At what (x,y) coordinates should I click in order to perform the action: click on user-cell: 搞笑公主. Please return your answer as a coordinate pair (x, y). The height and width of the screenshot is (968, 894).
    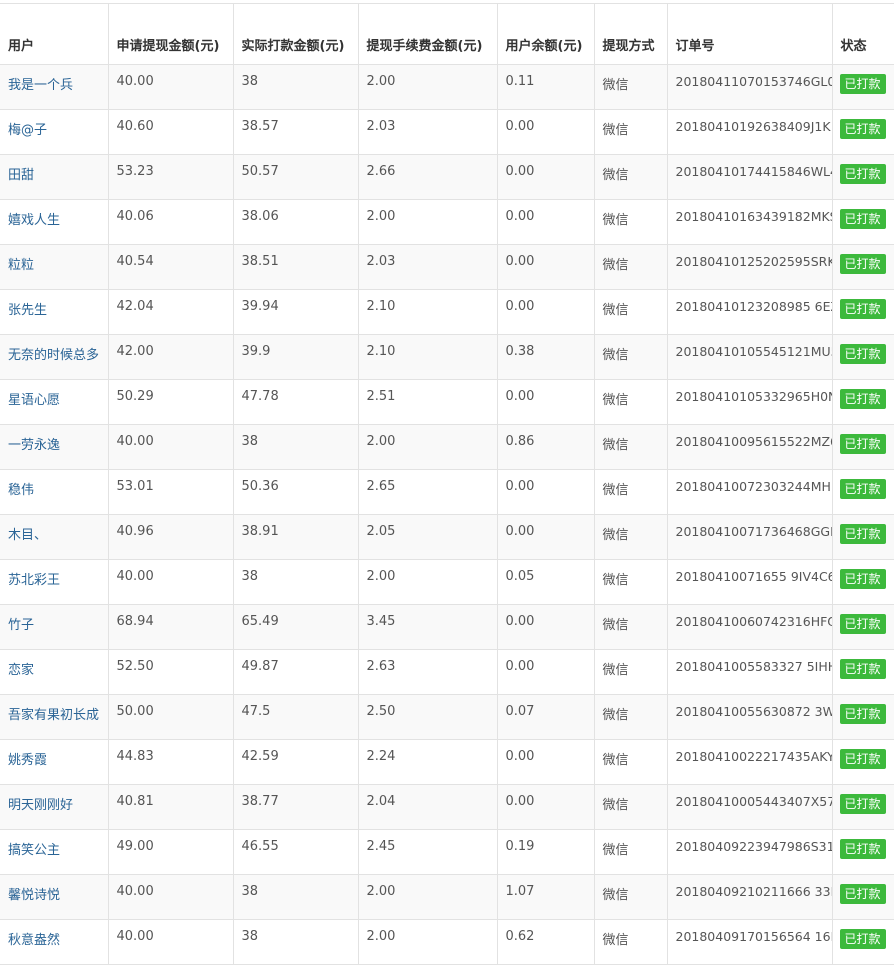
    Looking at the image, I should click on (54, 852).